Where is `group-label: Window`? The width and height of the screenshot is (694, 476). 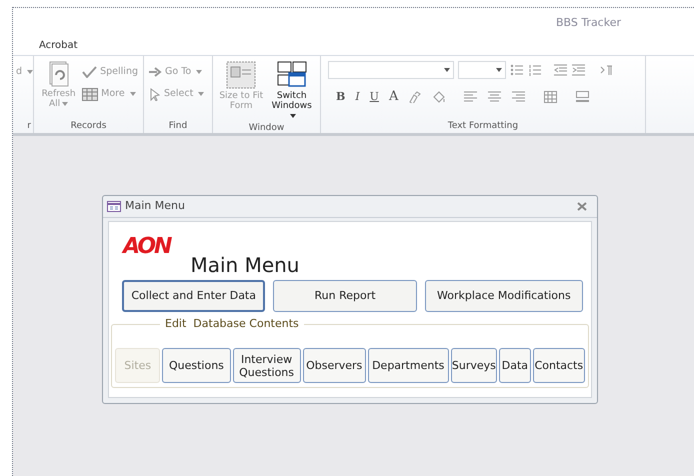 group-label: Window is located at coordinates (267, 128).